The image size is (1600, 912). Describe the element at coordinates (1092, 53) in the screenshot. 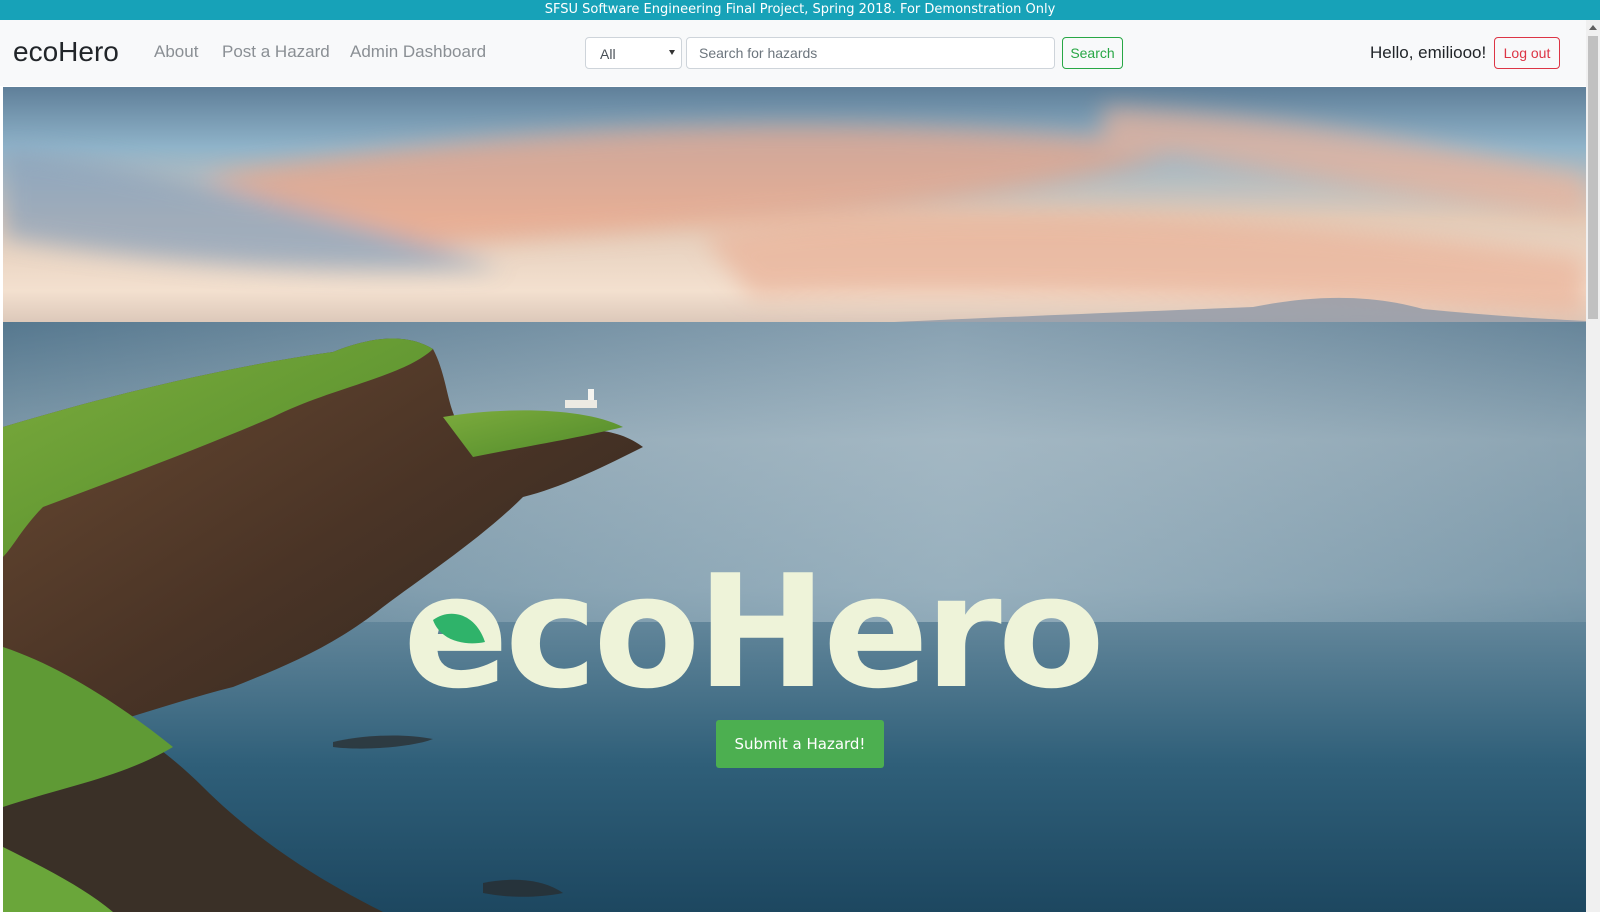

I see `search-button: Search` at that location.